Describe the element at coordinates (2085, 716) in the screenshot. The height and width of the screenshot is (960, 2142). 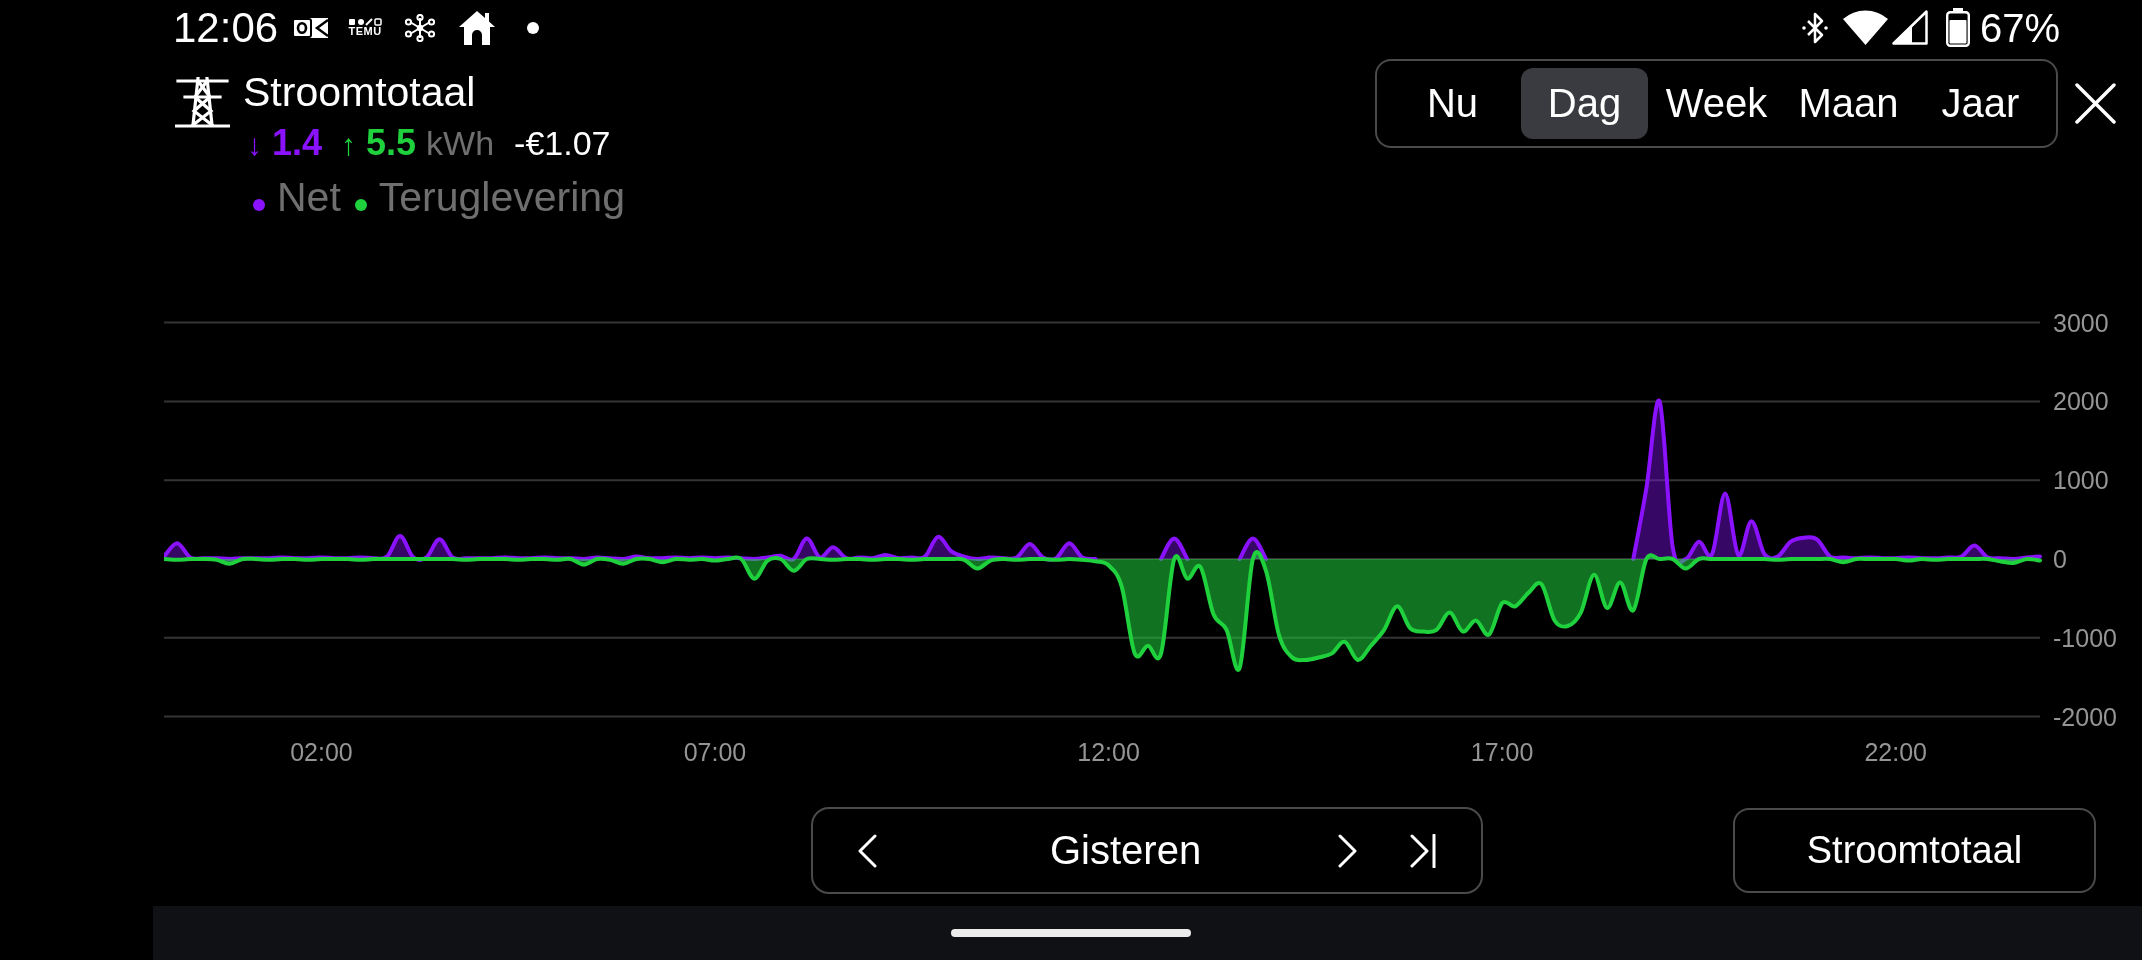
I see `y-axis-label: -2000` at that location.